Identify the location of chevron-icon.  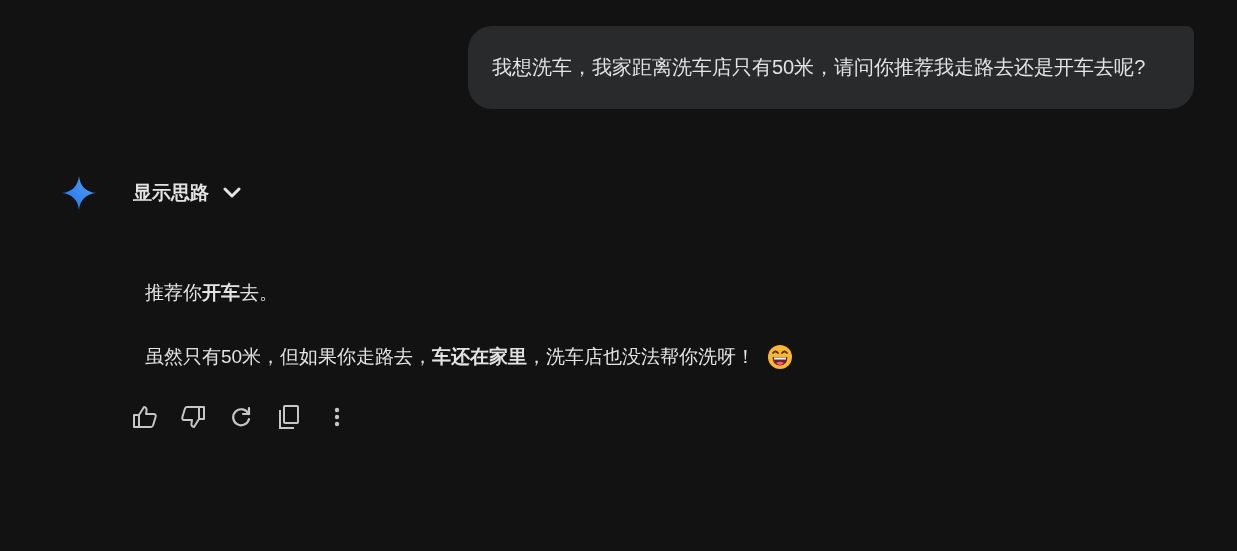
(232, 193).